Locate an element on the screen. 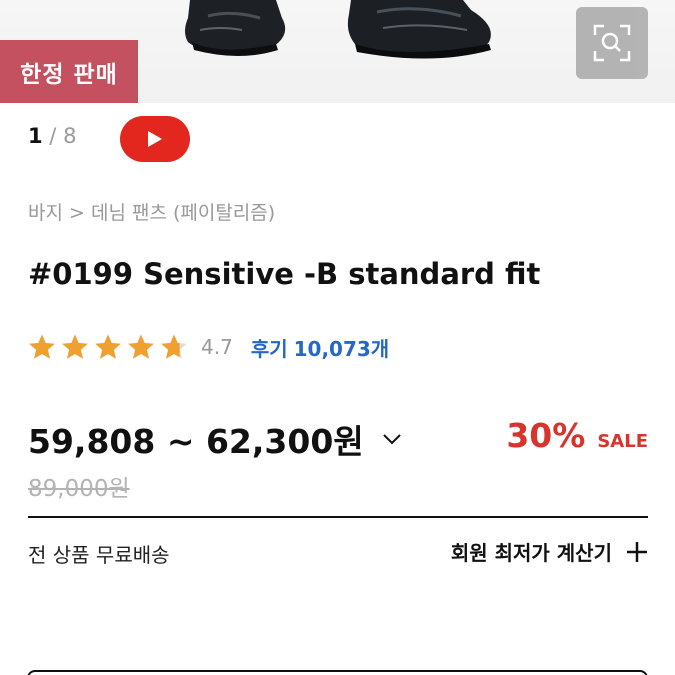 The width and height of the screenshot is (675, 675). product-title: #0199 Sensitive -B standard fit is located at coordinates (284, 274).